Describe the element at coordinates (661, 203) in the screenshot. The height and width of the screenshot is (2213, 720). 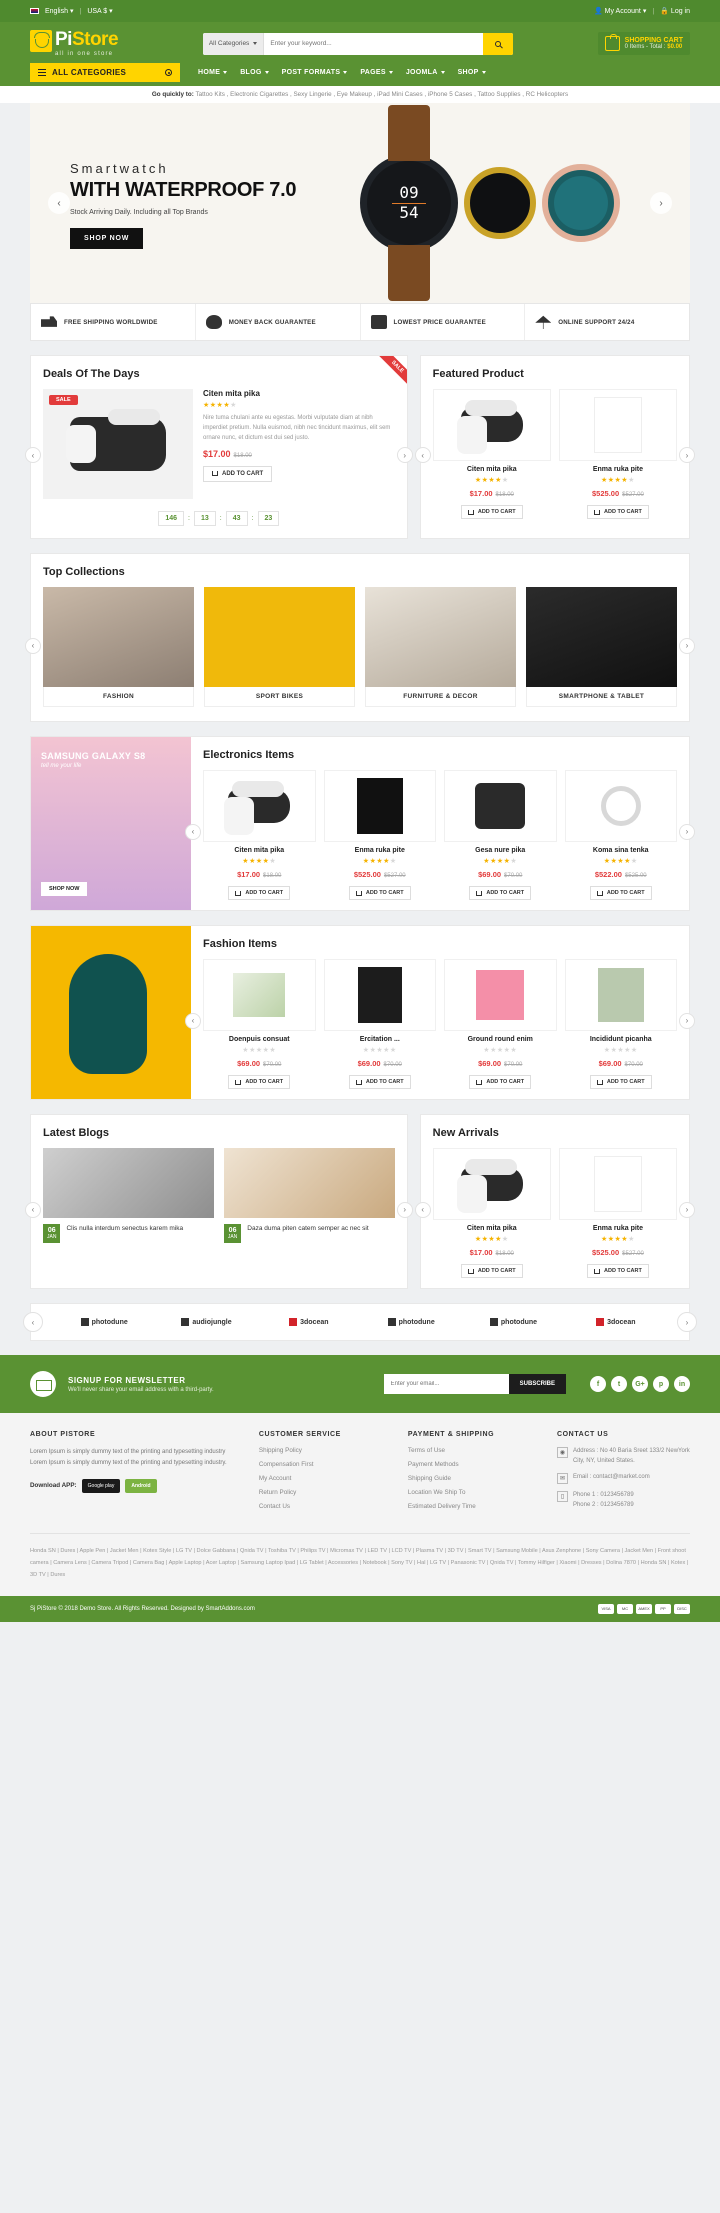
I see `hero-next-button: ›` at that location.